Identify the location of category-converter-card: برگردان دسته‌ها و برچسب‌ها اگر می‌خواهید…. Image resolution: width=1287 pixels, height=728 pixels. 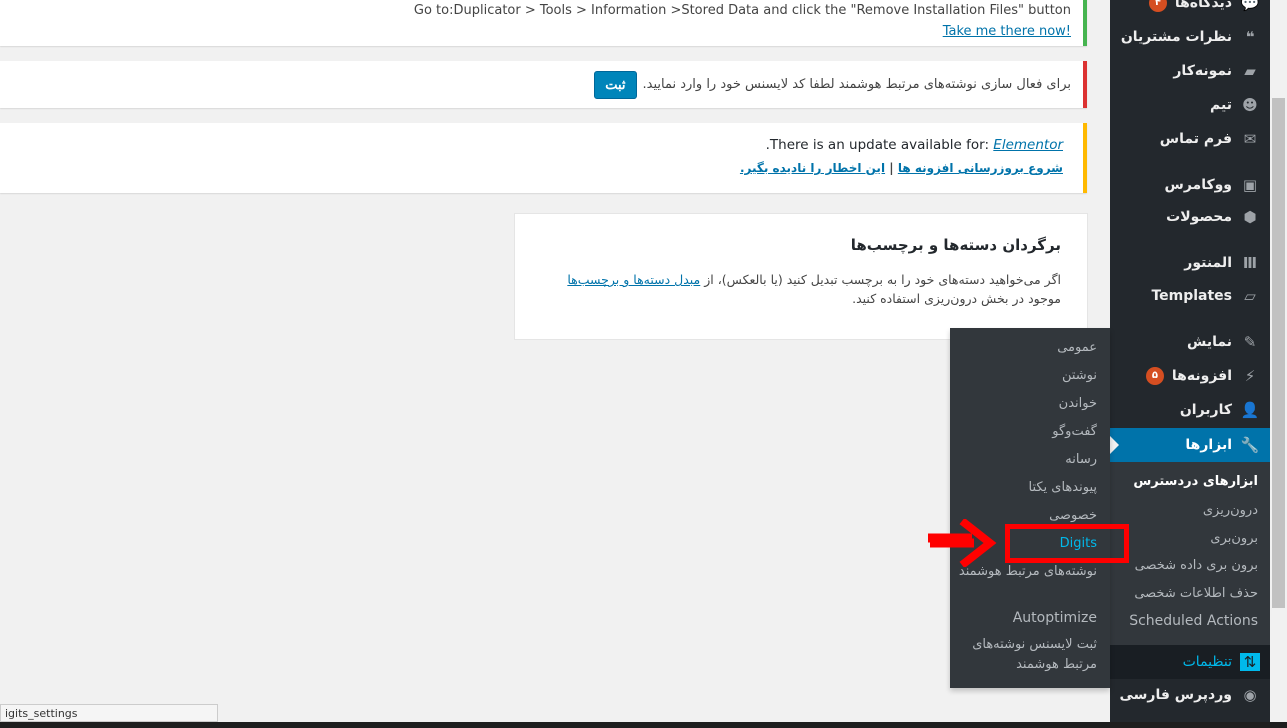
(801, 276).